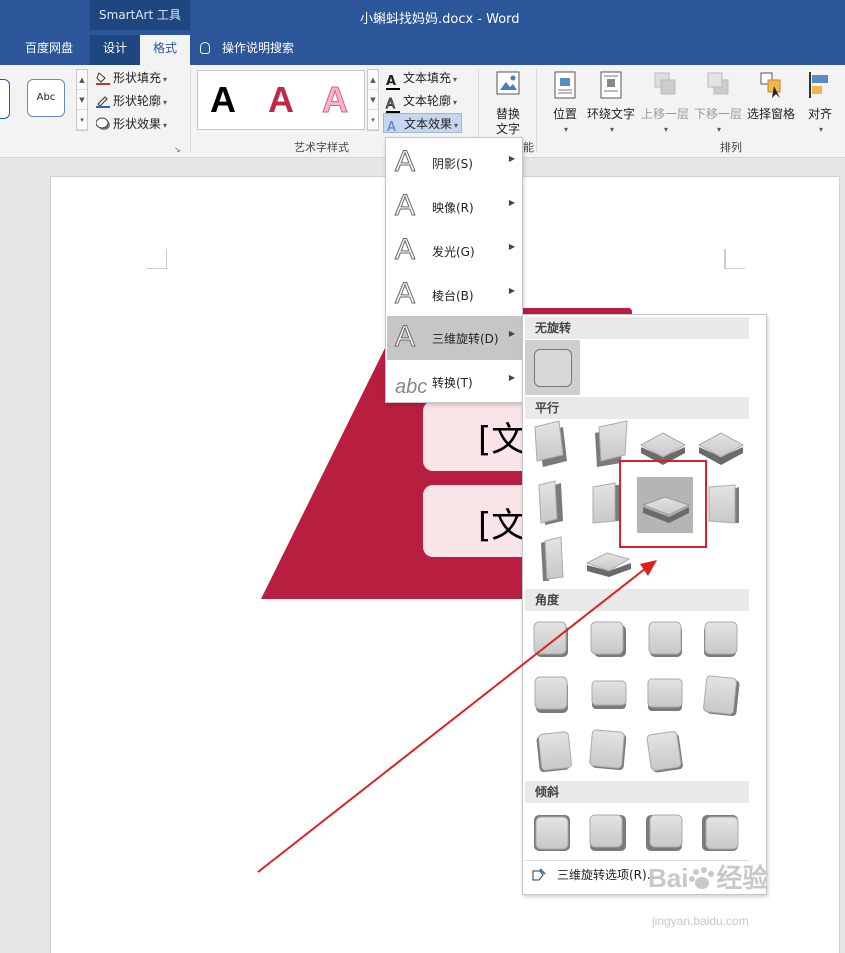 The image size is (845, 953). I want to click on arrange-group-label: 排列, so click(731, 147).